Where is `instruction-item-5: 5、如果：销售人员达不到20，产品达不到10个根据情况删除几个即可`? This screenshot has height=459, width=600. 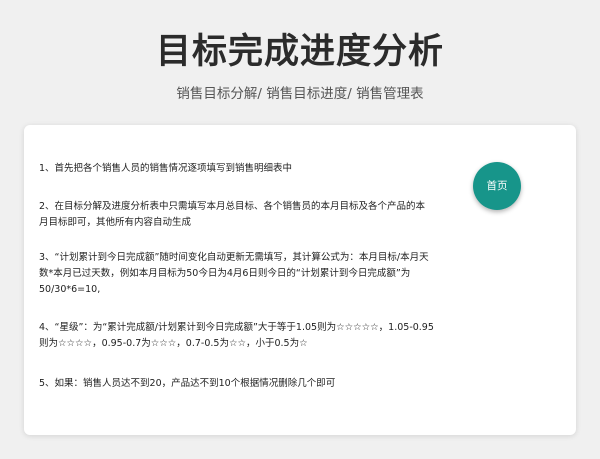
instruction-item-5: 5、如果：销售人员达不到20，产品达不到10个根据情况删除几个即可 is located at coordinates (187, 383).